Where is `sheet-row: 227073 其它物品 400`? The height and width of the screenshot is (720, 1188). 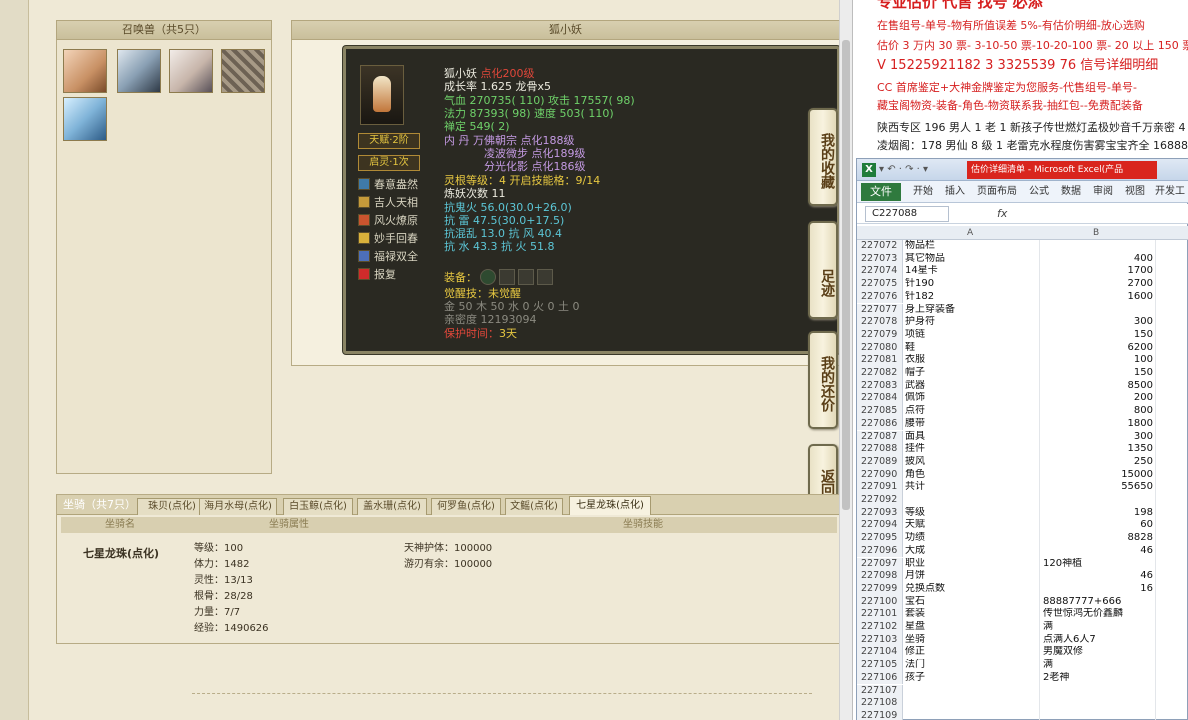 sheet-row: 227073 其它物品 400 is located at coordinates (1022, 259).